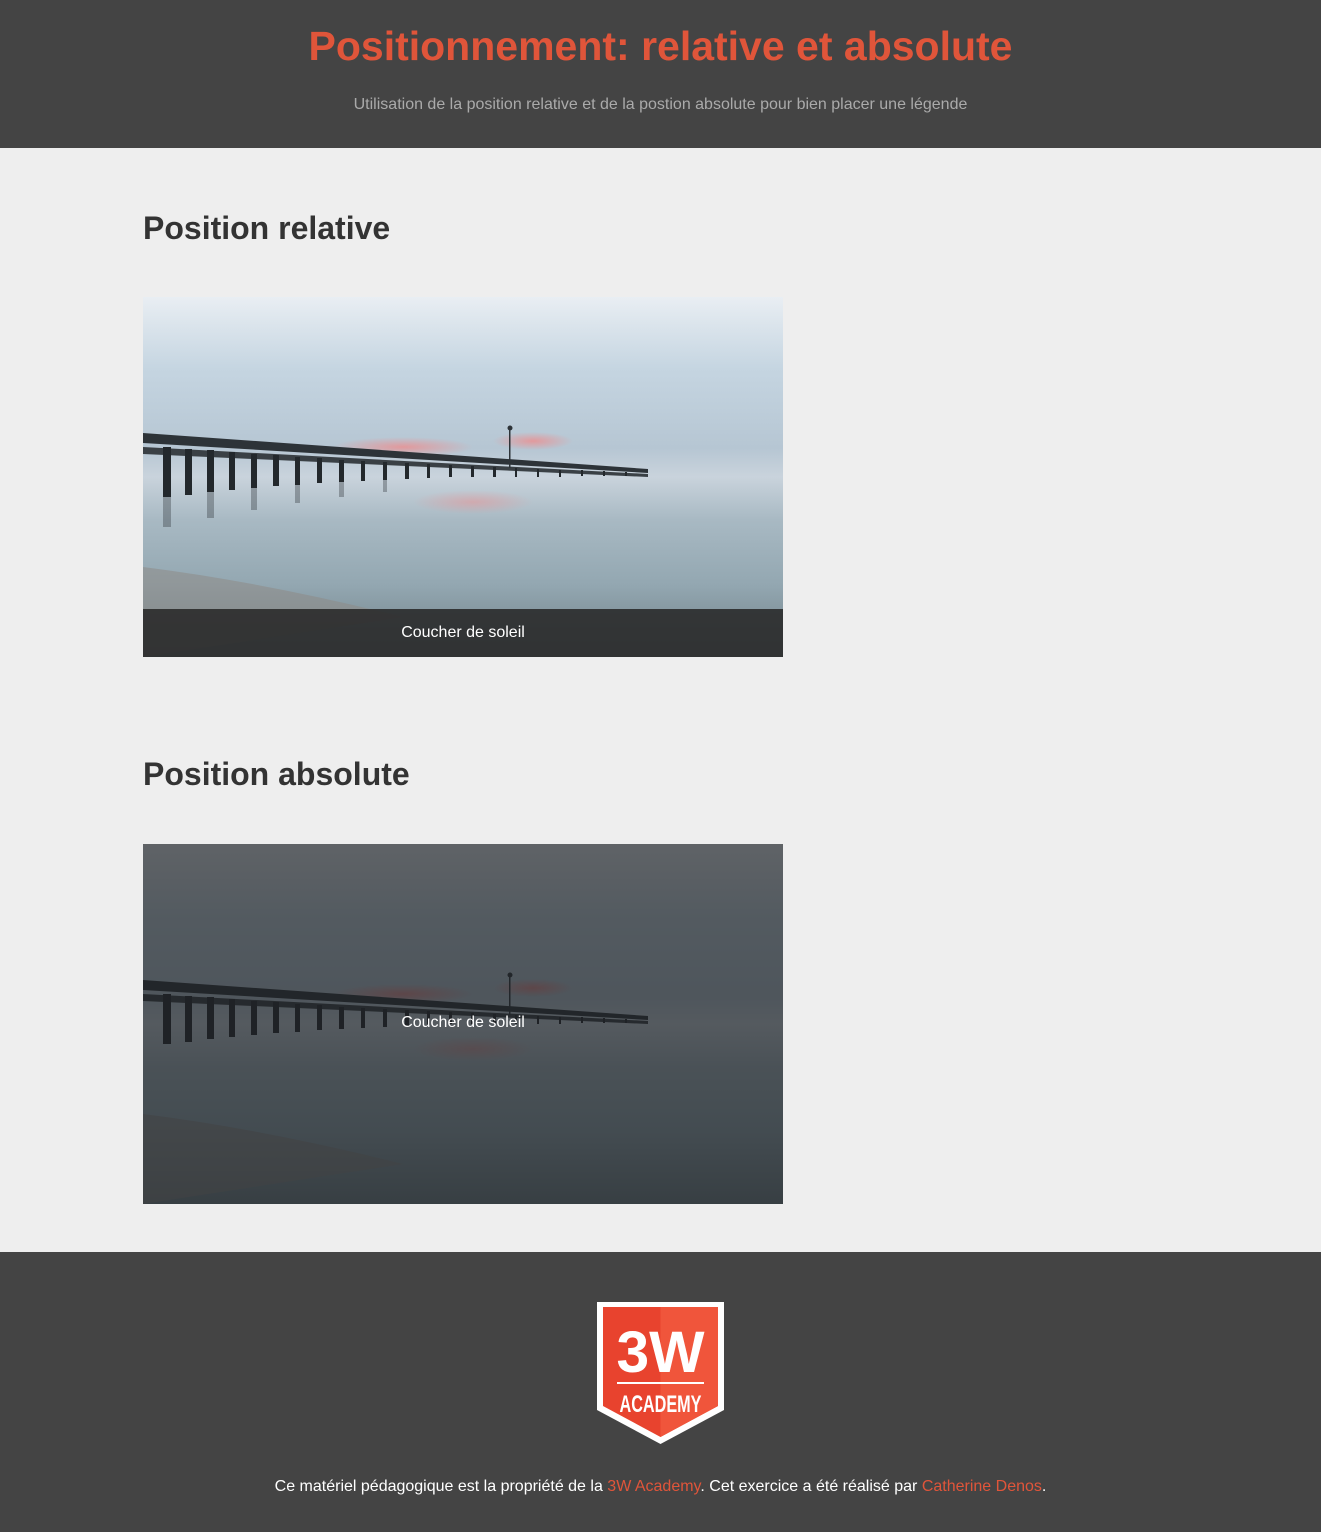 This screenshot has width=1321, height=1532. What do you see at coordinates (661, 1404) in the screenshot?
I see `logo-text-bottom: ACADEMY` at bounding box center [661, 1404].